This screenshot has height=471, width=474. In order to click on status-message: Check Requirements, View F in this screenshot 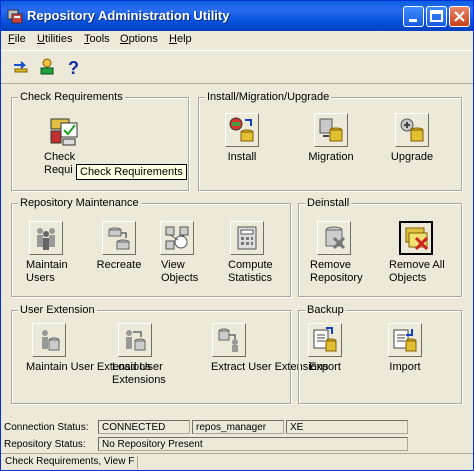, I will do `click(70, 461)`.